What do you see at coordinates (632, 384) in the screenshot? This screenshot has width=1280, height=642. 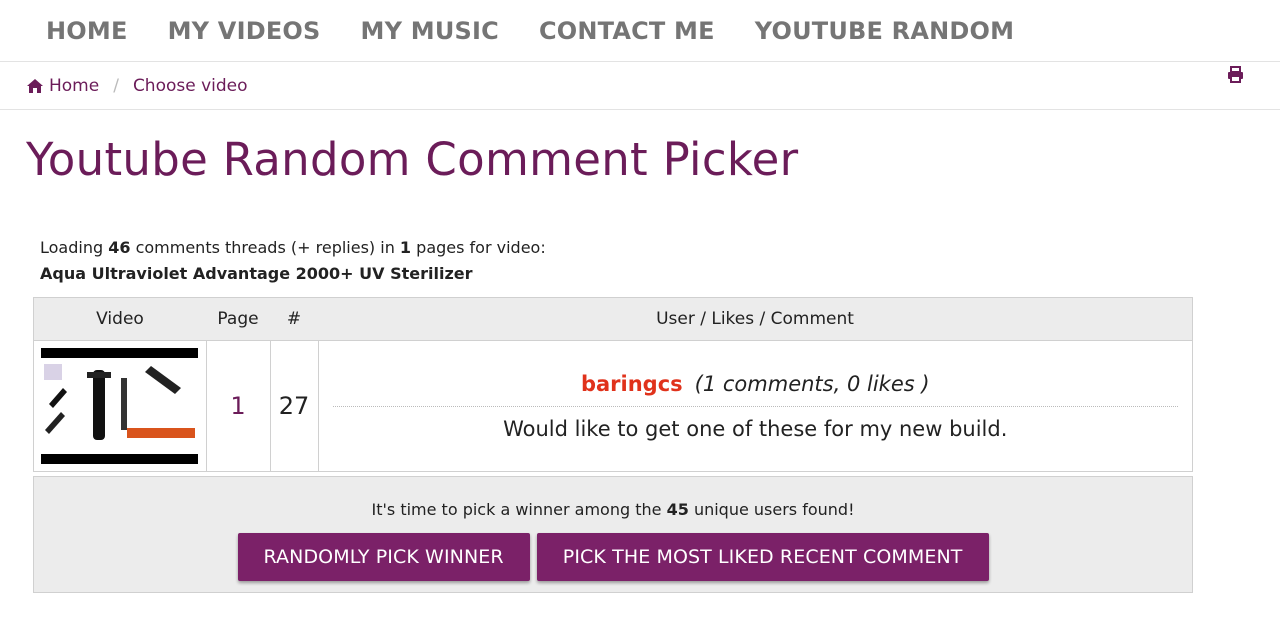 I see `comment-username: baringcs` at bounding box center [632, 384].